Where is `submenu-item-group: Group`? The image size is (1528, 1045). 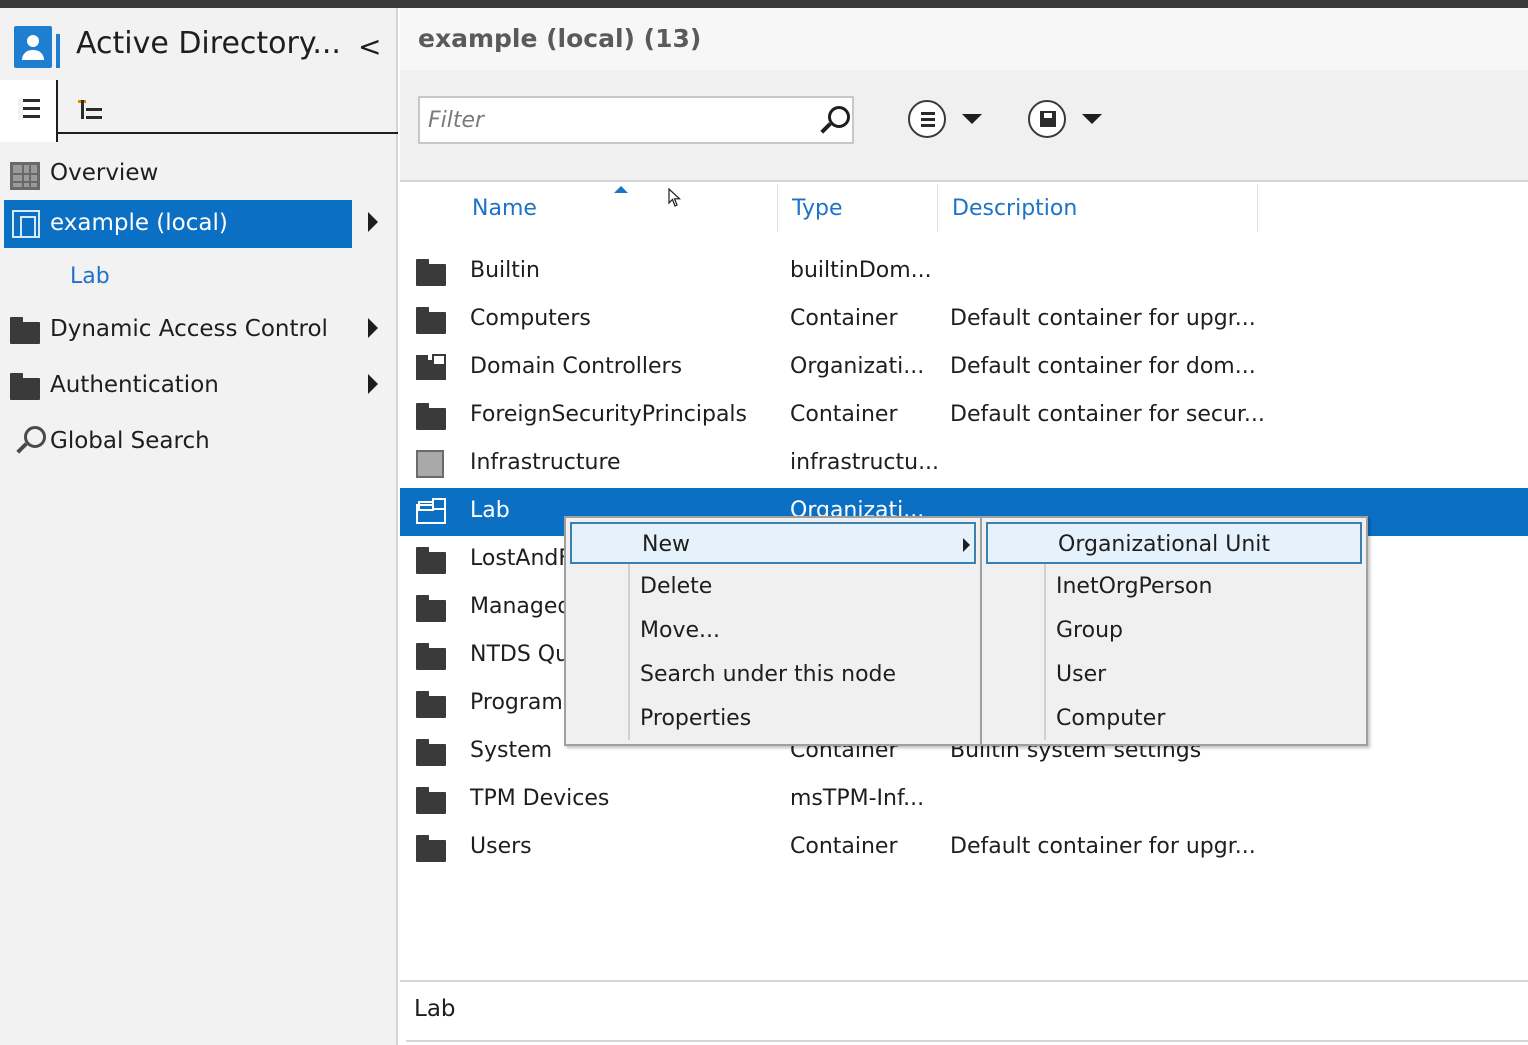 submenu-item-group: Group is located at coordinates (1174, 631).